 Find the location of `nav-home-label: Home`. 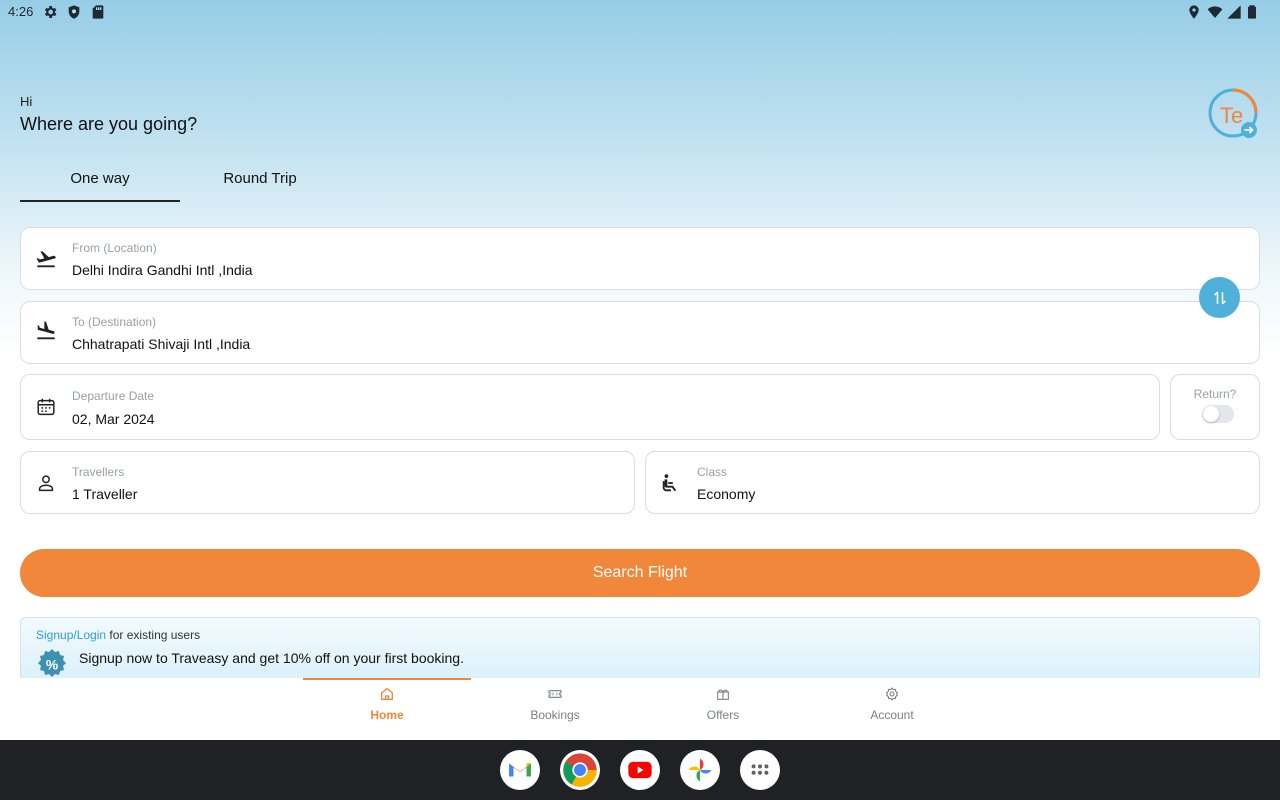

nav-home-label: Home is located at coordinates (387, 715).